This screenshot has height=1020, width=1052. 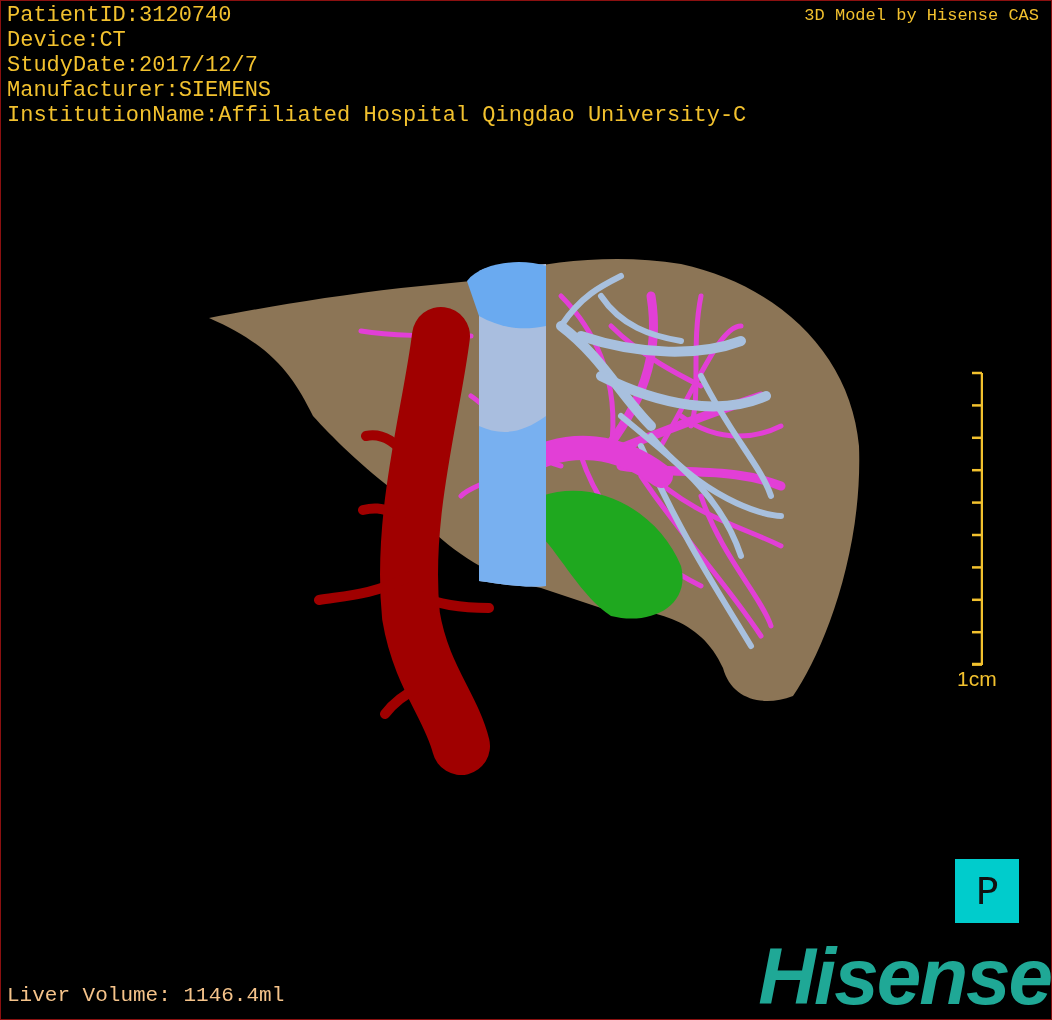 What do you see at coordinates (146, 995) in the screenshot?
I see `liver-volume-text: Liver Volume: 1146.4ml` at bounding box center [146, 995].